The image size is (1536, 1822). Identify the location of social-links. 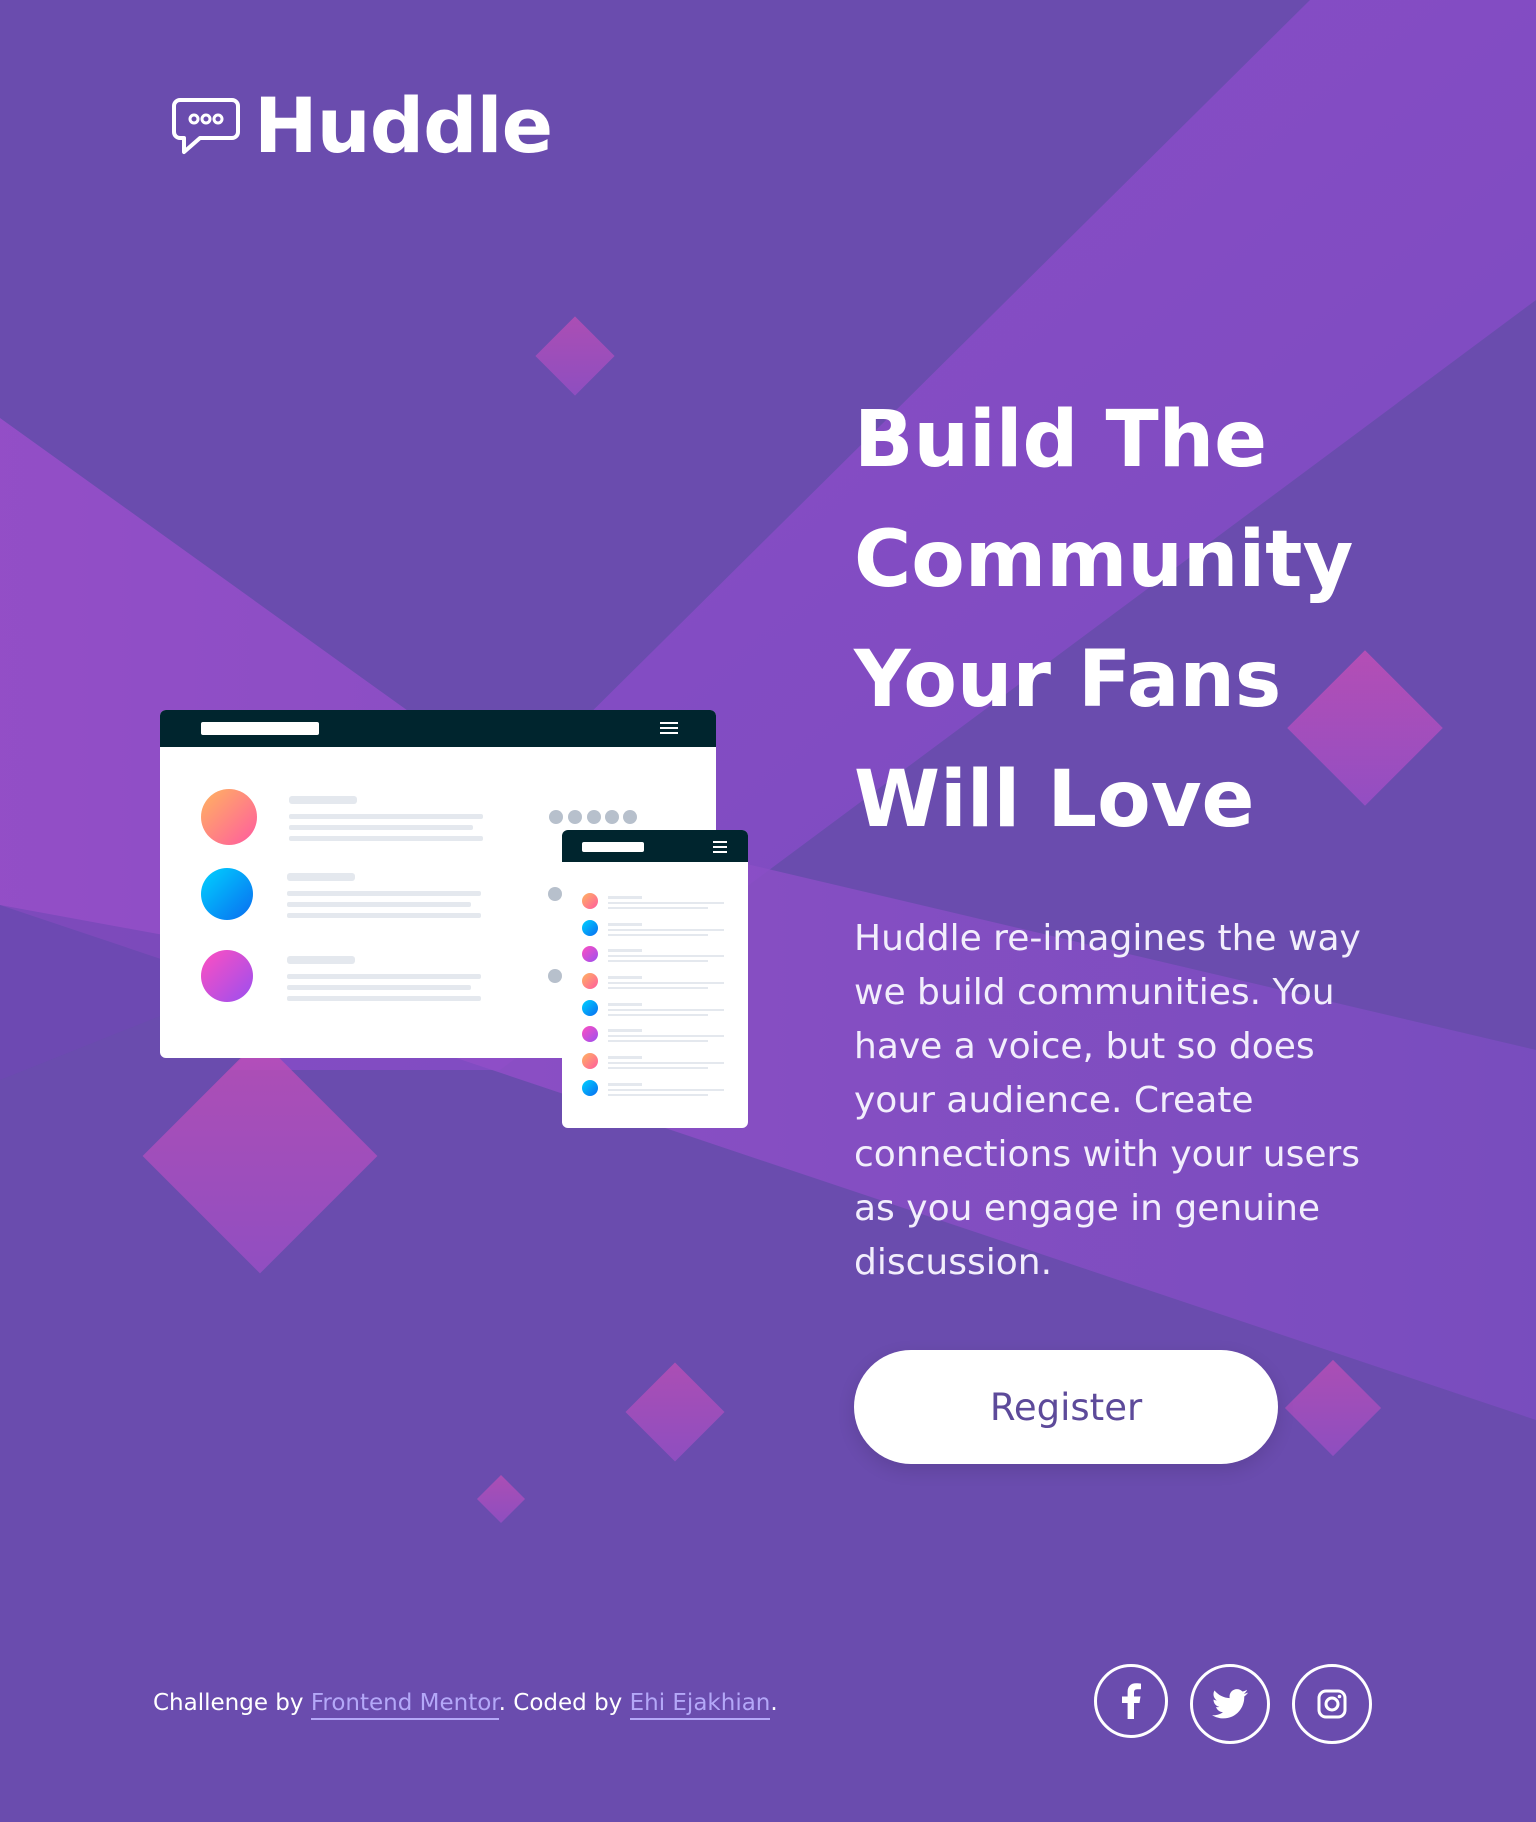
(1233, 1704).